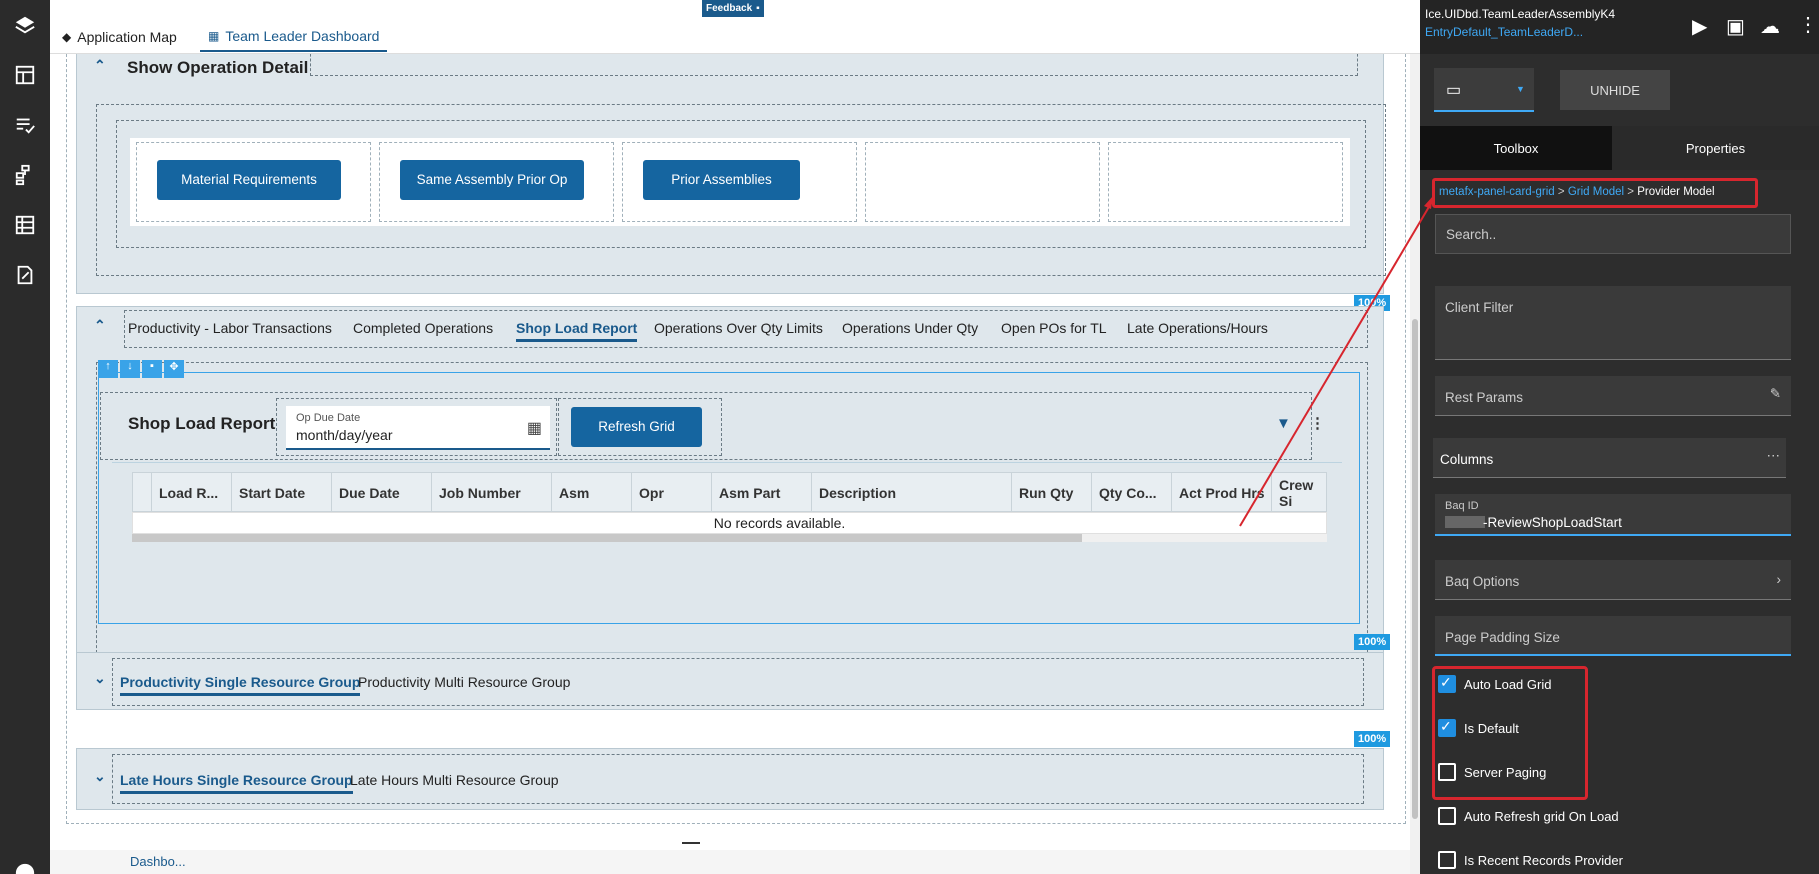 The height and width of the screenshot is (874, 1819). What do you see at coordinates (1609, 458) in the screenshot?
I see `columns-field: Columns ⋯` at bounding box center [1609, 458].